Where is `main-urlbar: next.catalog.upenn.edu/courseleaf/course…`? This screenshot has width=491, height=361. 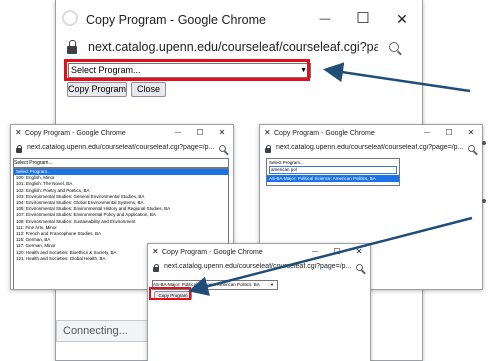 main-urlbar: next.catalog.upenn.edu/courseleaf/course… is located at coordinates (239, 48).